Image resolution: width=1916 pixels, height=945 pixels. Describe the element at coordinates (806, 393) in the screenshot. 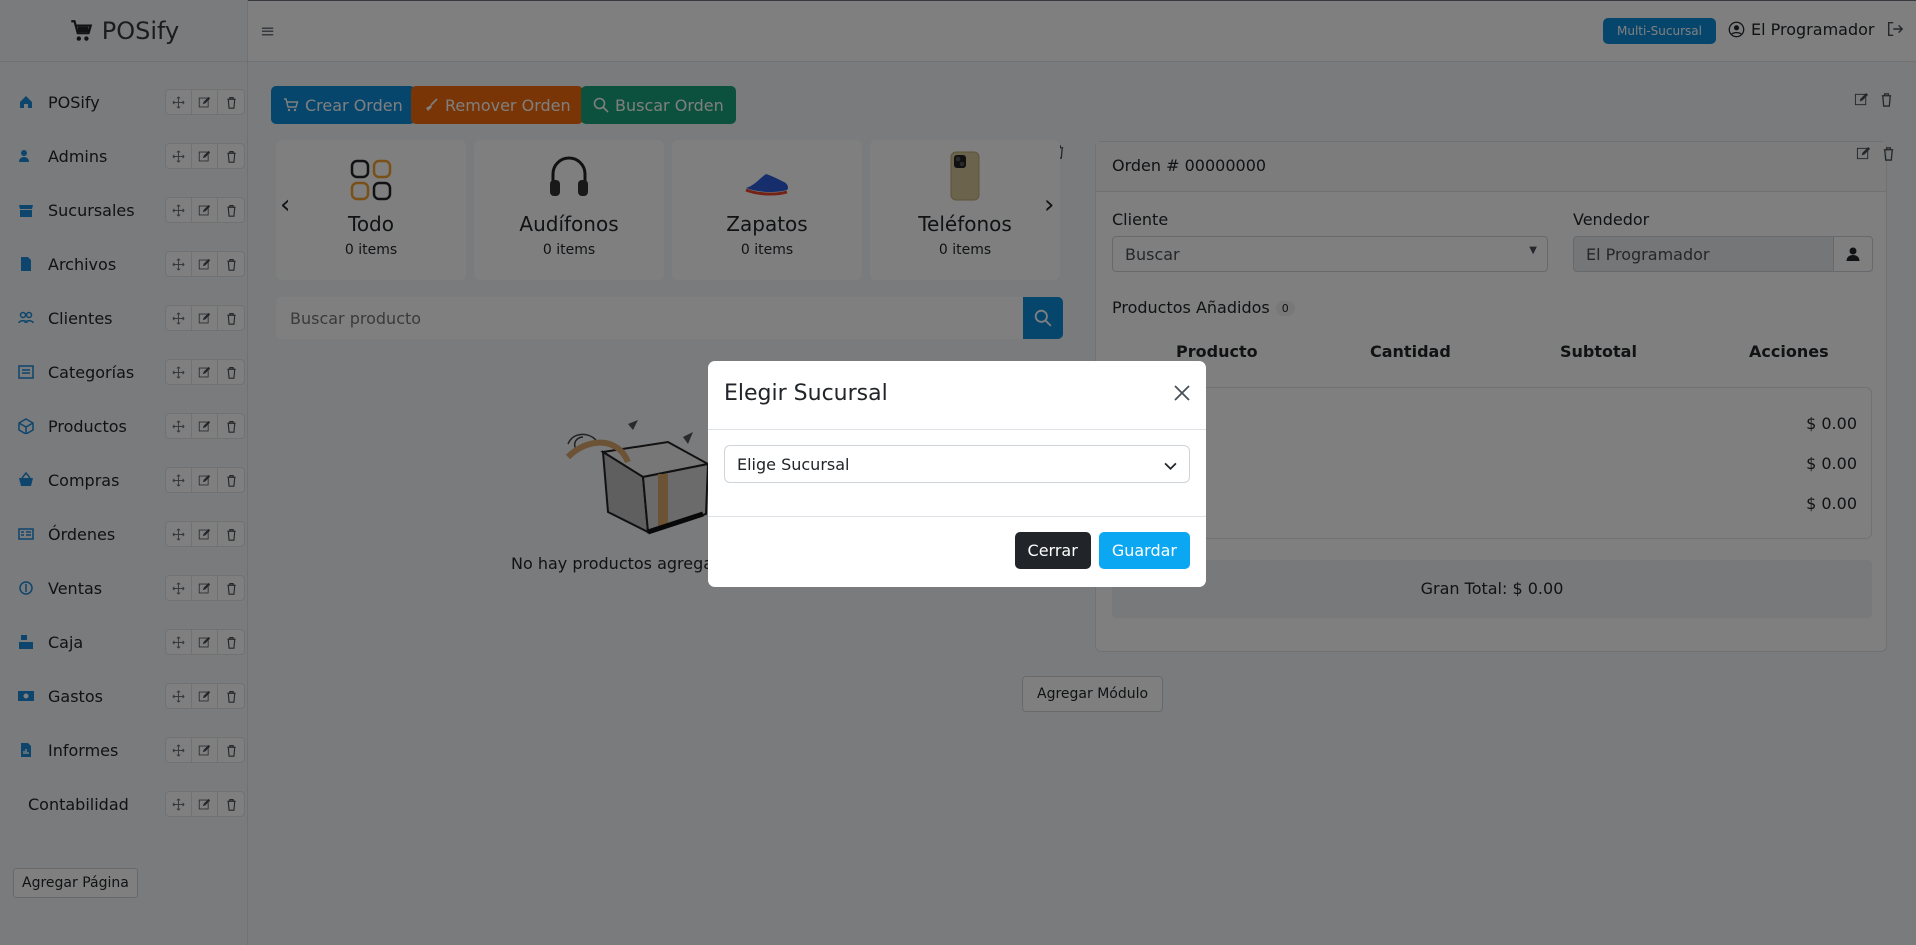

I see `modal-title: Elegir Sucursal` at that location.